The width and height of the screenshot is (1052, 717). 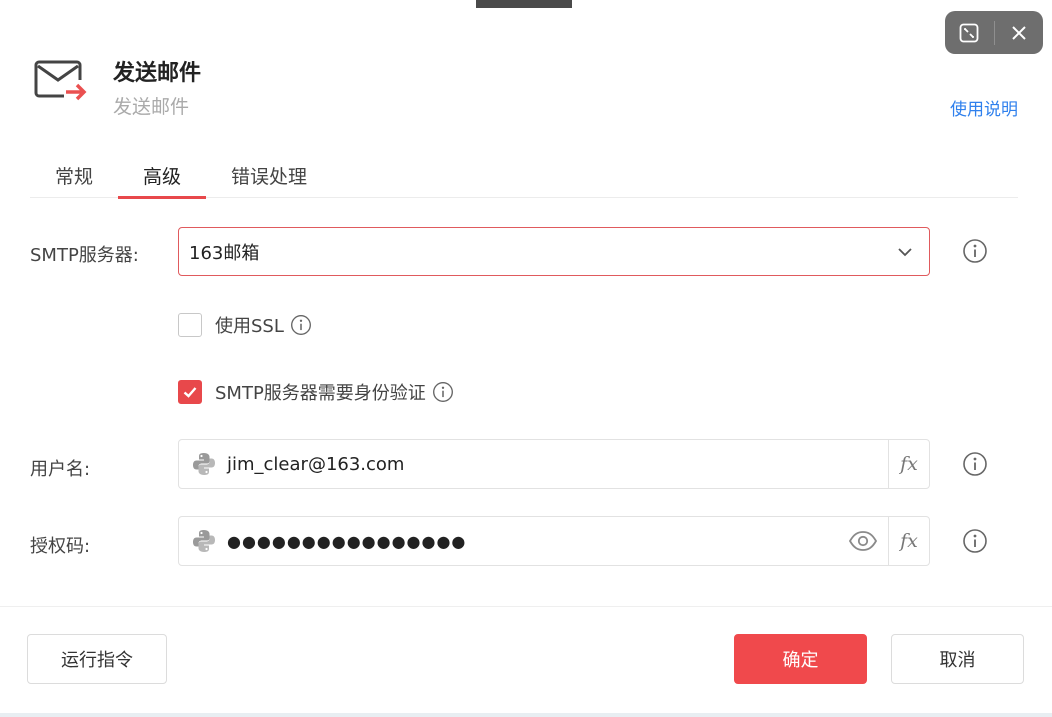 I want to click on auth-code-input: ●●●●●●●●●●●●●●●● fx, so click(x=554, y=541).